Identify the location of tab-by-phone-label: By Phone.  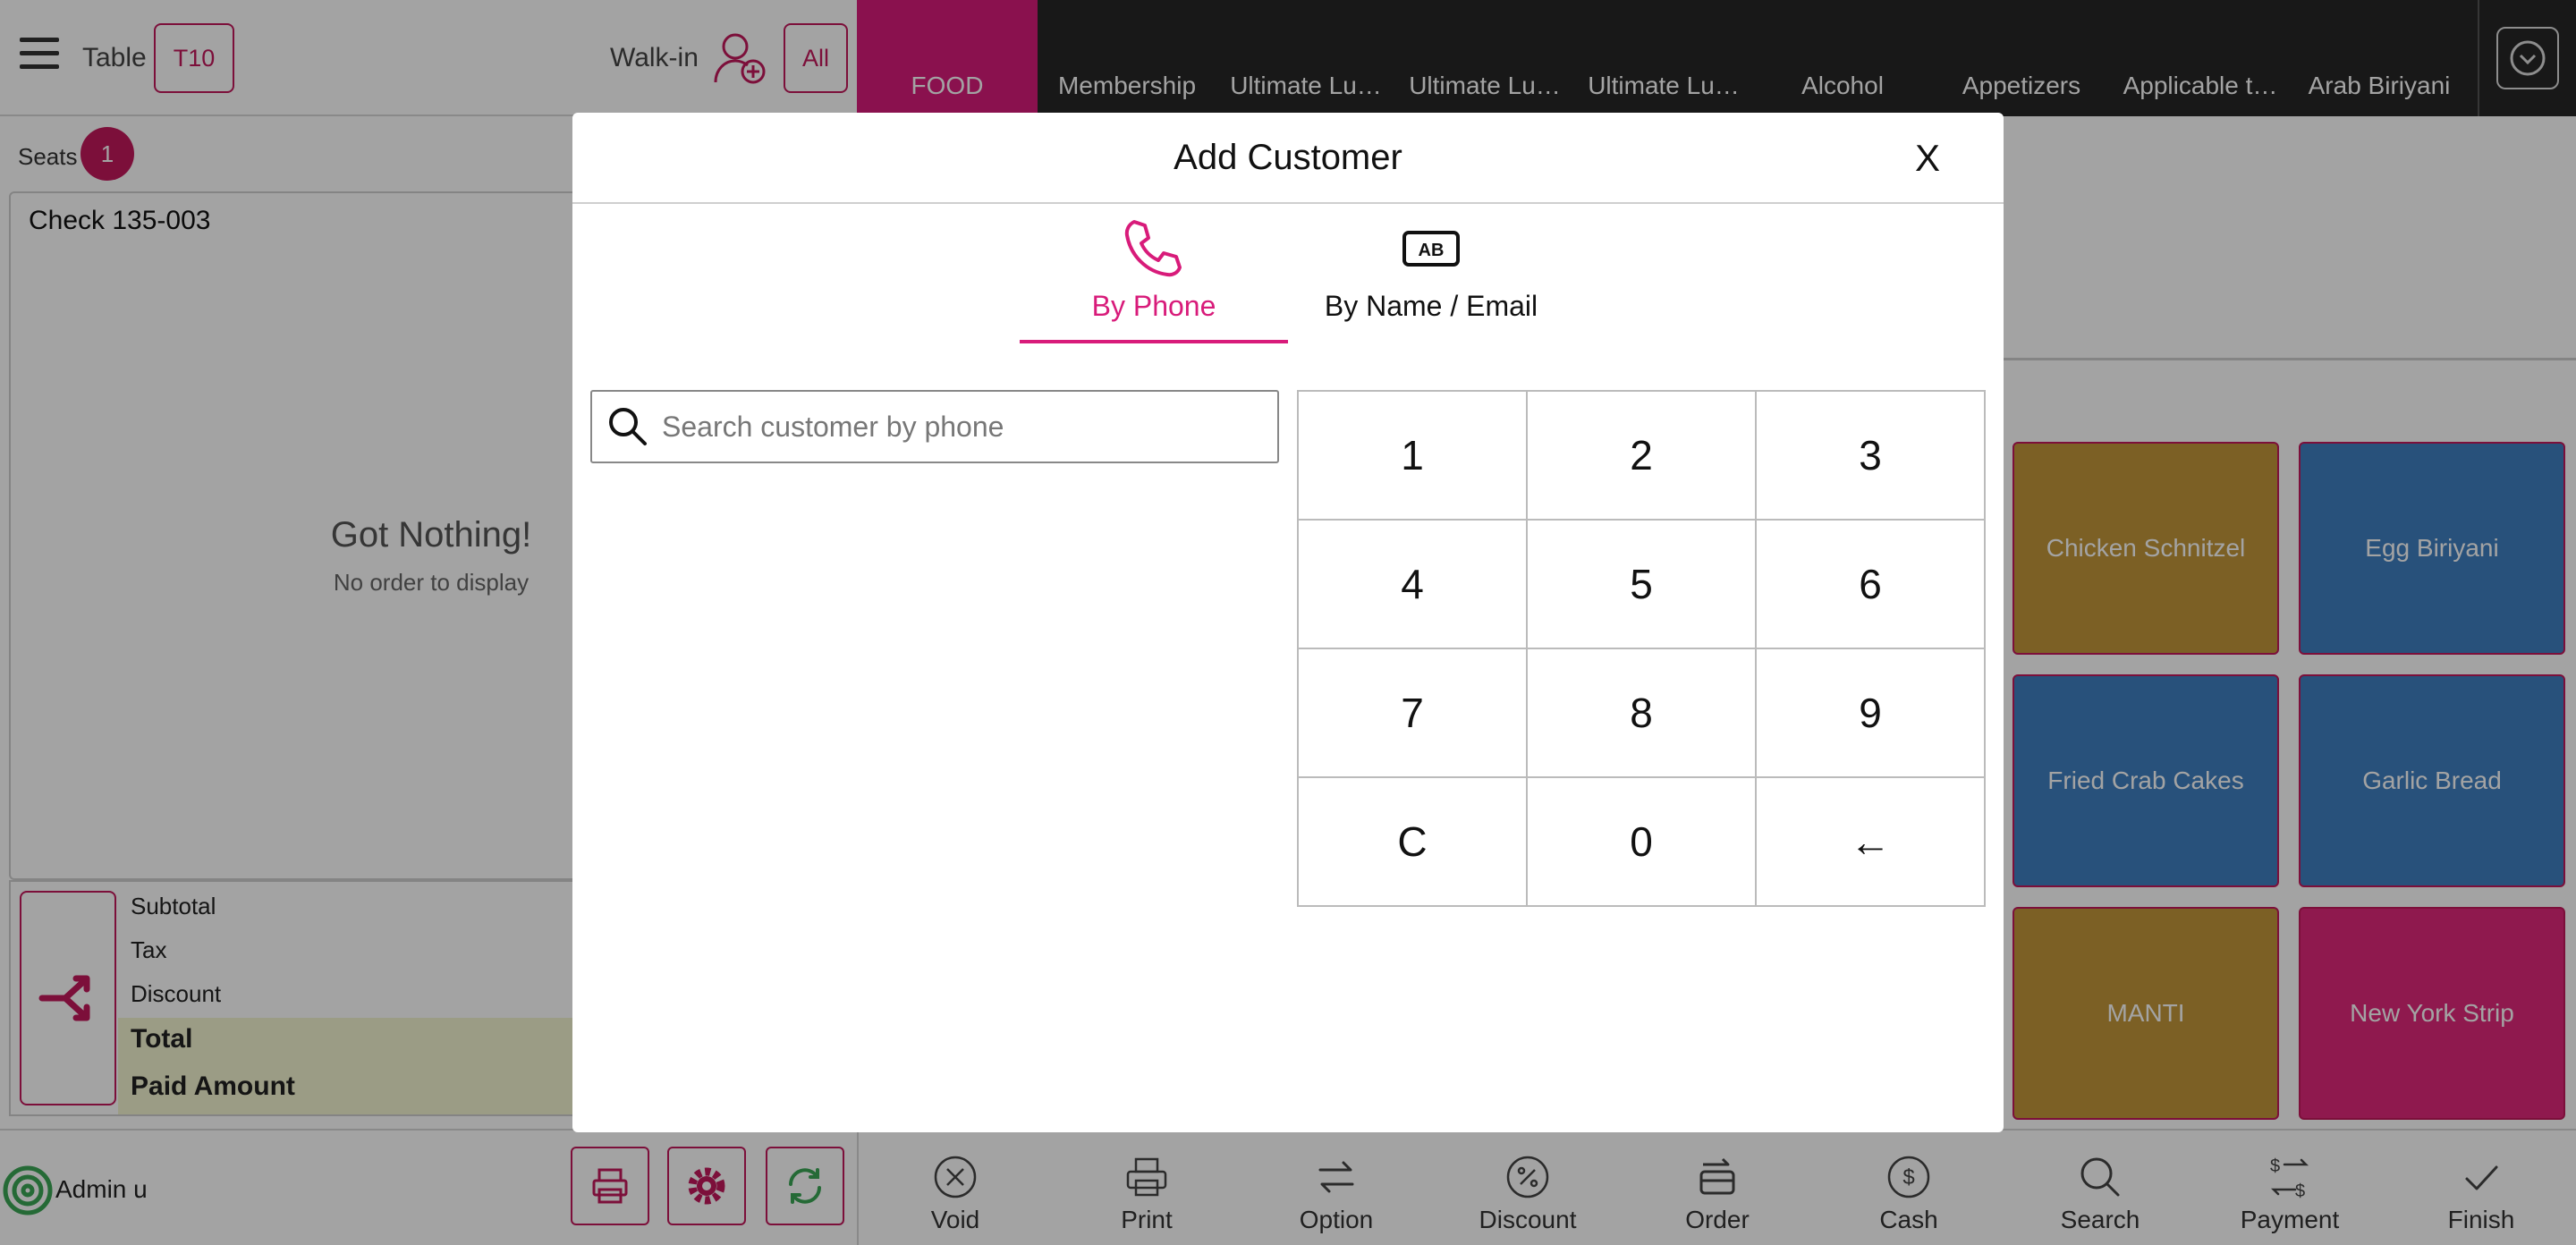
(1153, 306).